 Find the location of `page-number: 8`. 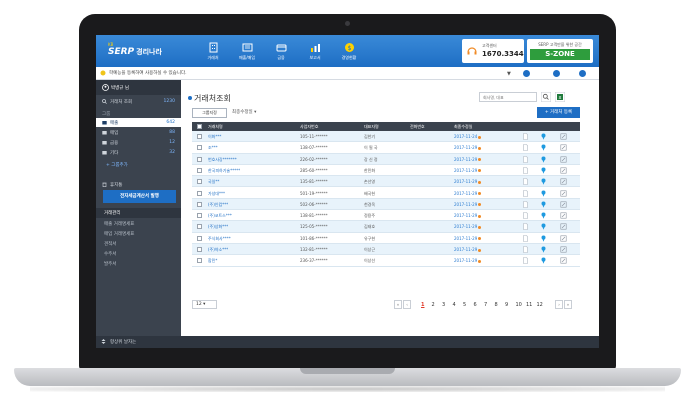

page-number: 8 is located at coordinates (496, 305).